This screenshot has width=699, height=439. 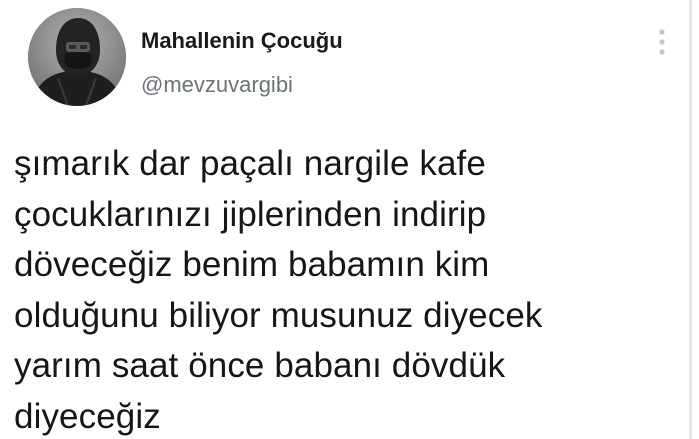 What do you see at coordinates (242, 41) in the screenshot?
I see `author-display-name: Mahallenin Çocuğu` at bounding box center [242, 41].